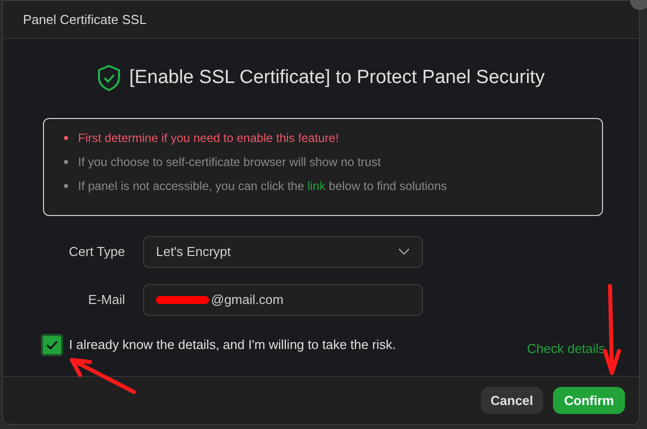 The width and height of the screenshot is (647, 429). Describe the element at coordinates (229, 162) in the screenshot. I see `notice-text: If you choose to self-certificate browser will show no trust` at that location.